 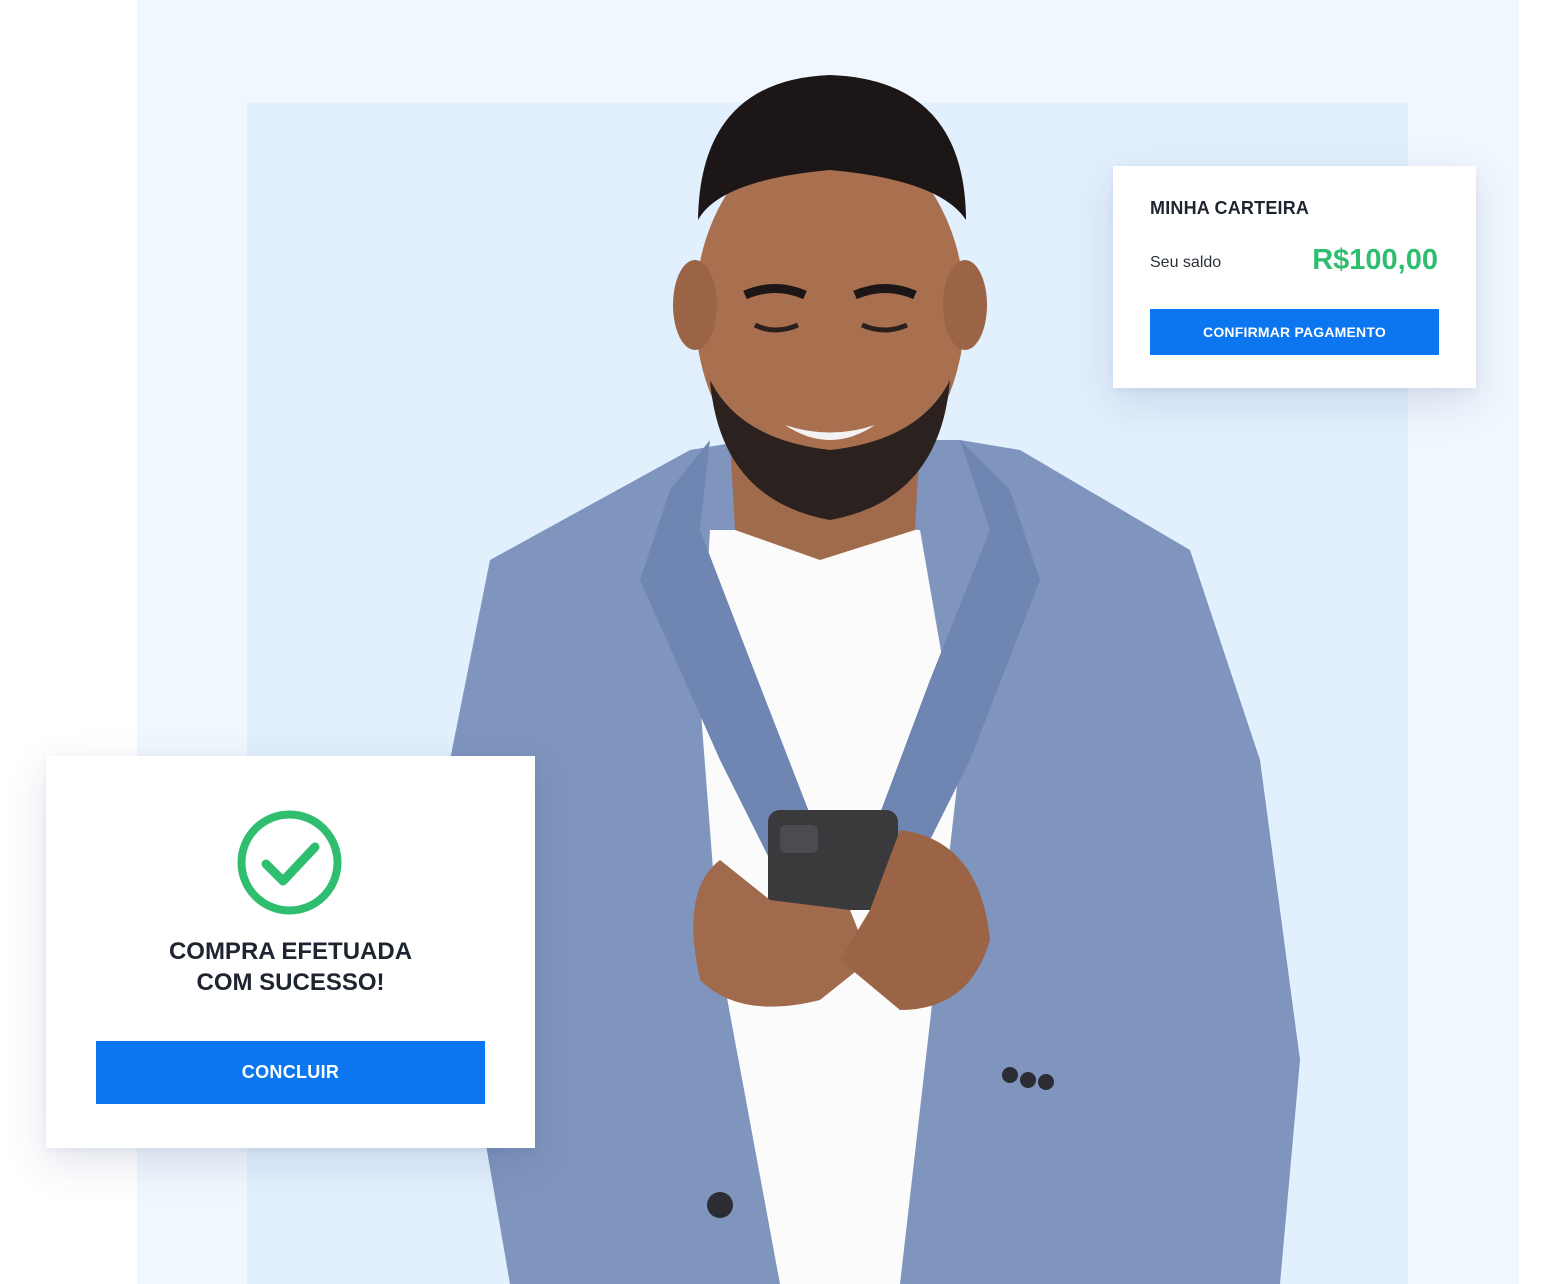 What do you see at coordinates (290, 1072) in the screenshot?
I see `conclude-button: CONCLUIR` at bounding box center [290, 1072].